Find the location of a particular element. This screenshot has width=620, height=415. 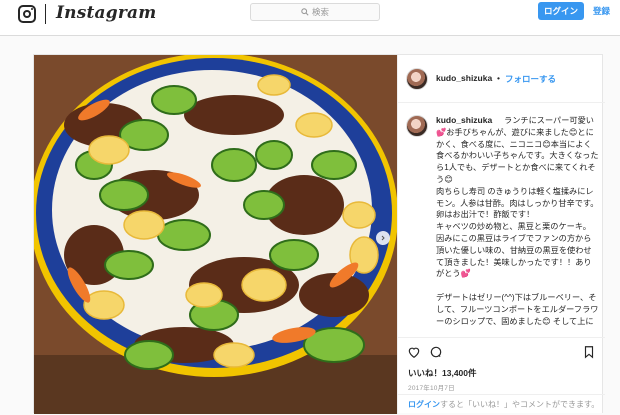

bookmark-icon is located at coordinates (589, 352).